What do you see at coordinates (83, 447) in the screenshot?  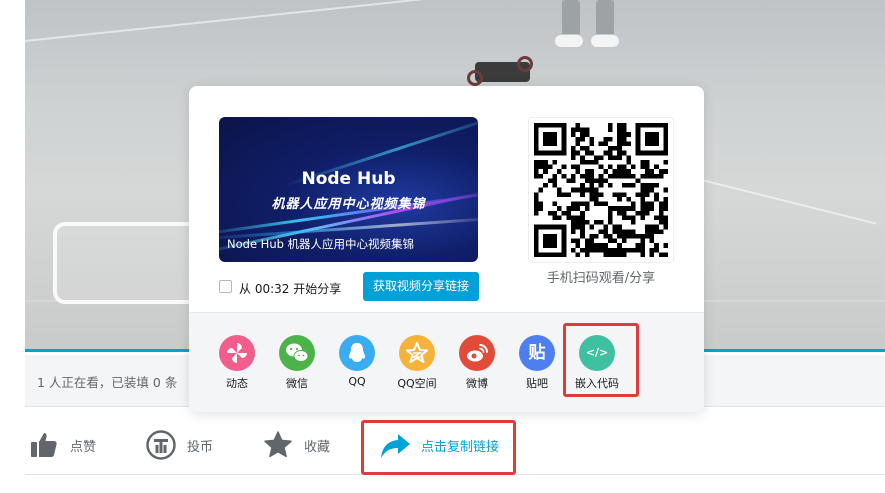 I see `like-label: 点赞` at bounding box center [83, 447].